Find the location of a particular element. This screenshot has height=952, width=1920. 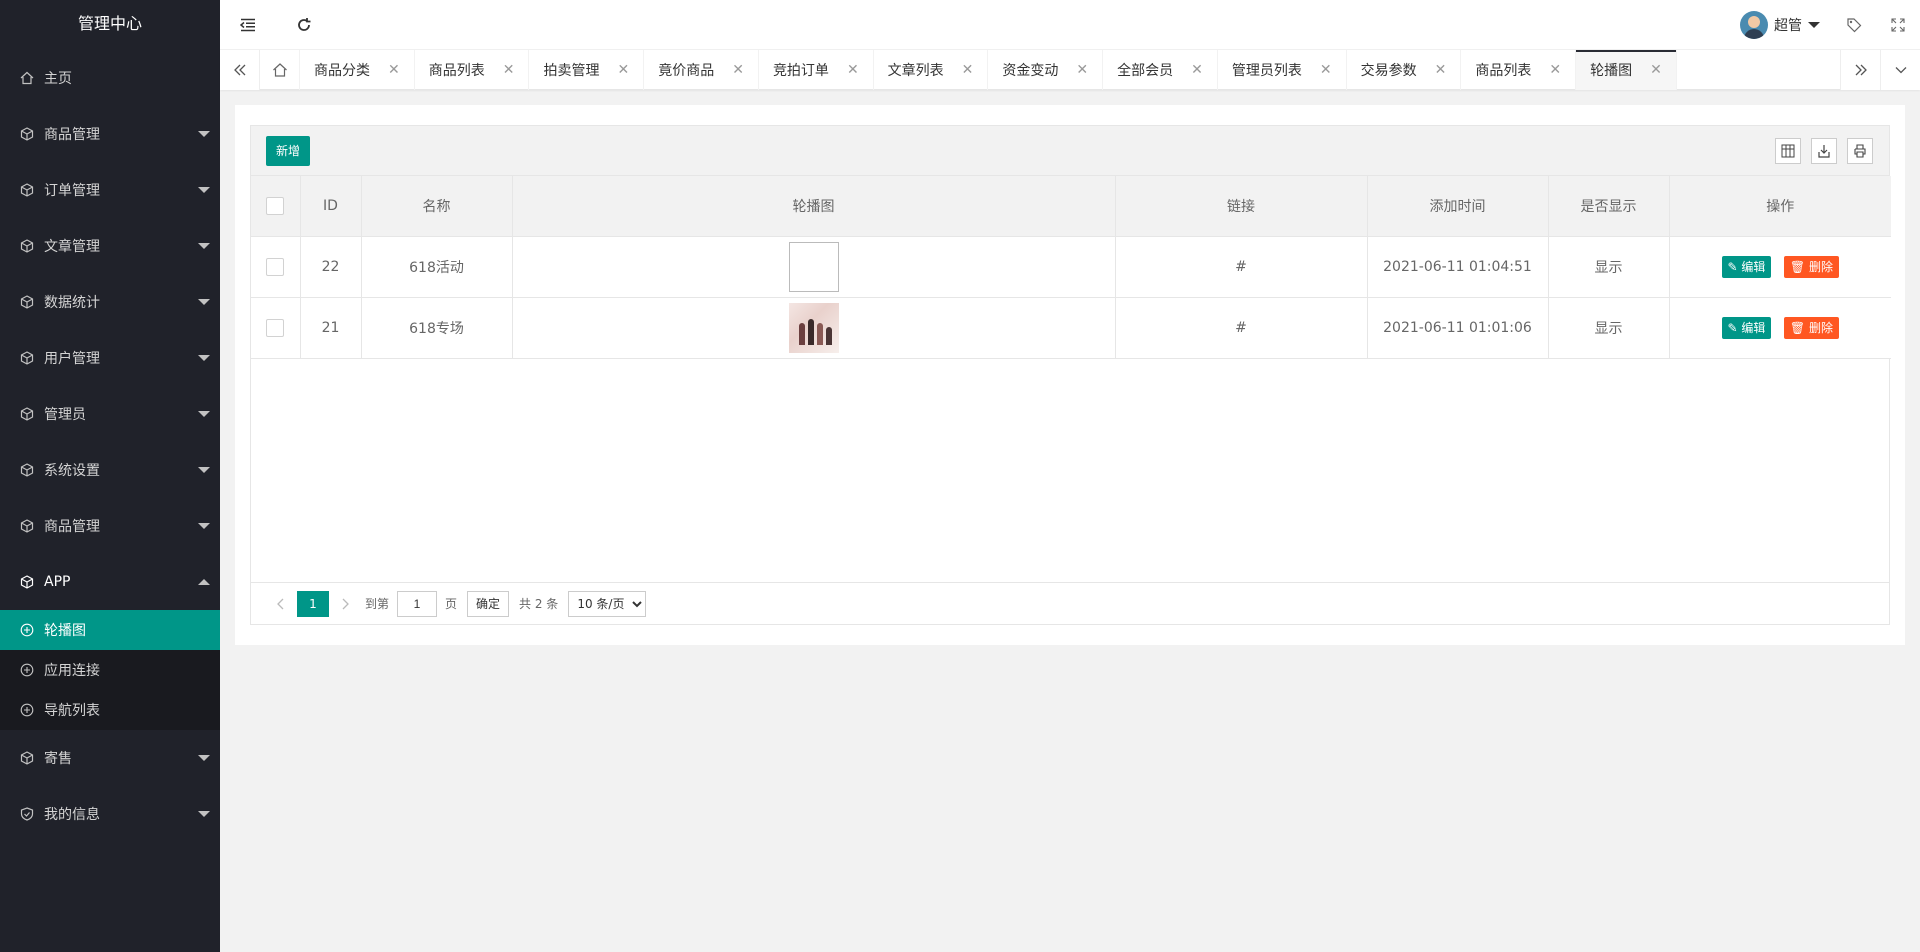

columns-filter-button is located at coordinates (1788, 151).